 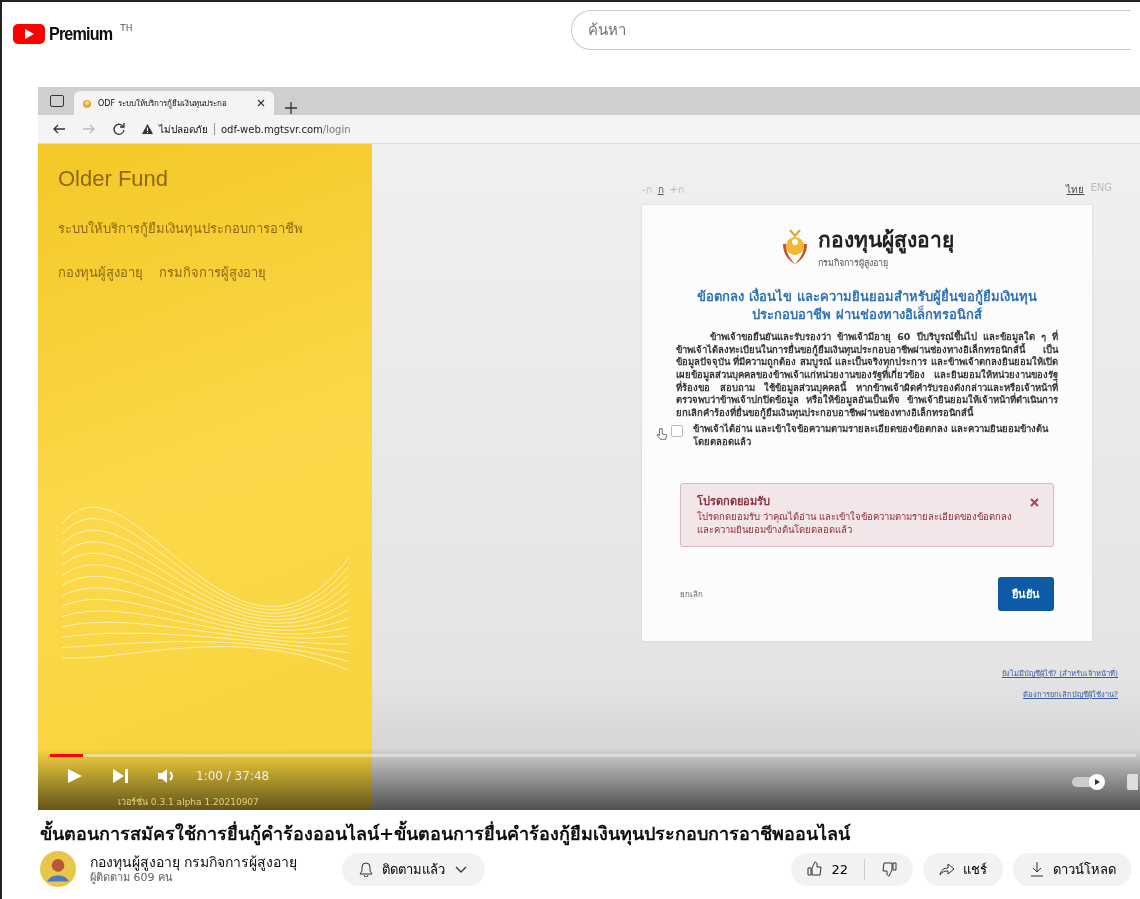 What do you see at coordinates (188, 802) in the screenshot?
I see `version-text: เวอร์ชั่น 0.3.1 alpha 1.20210907` at bounding box center [188, 802].